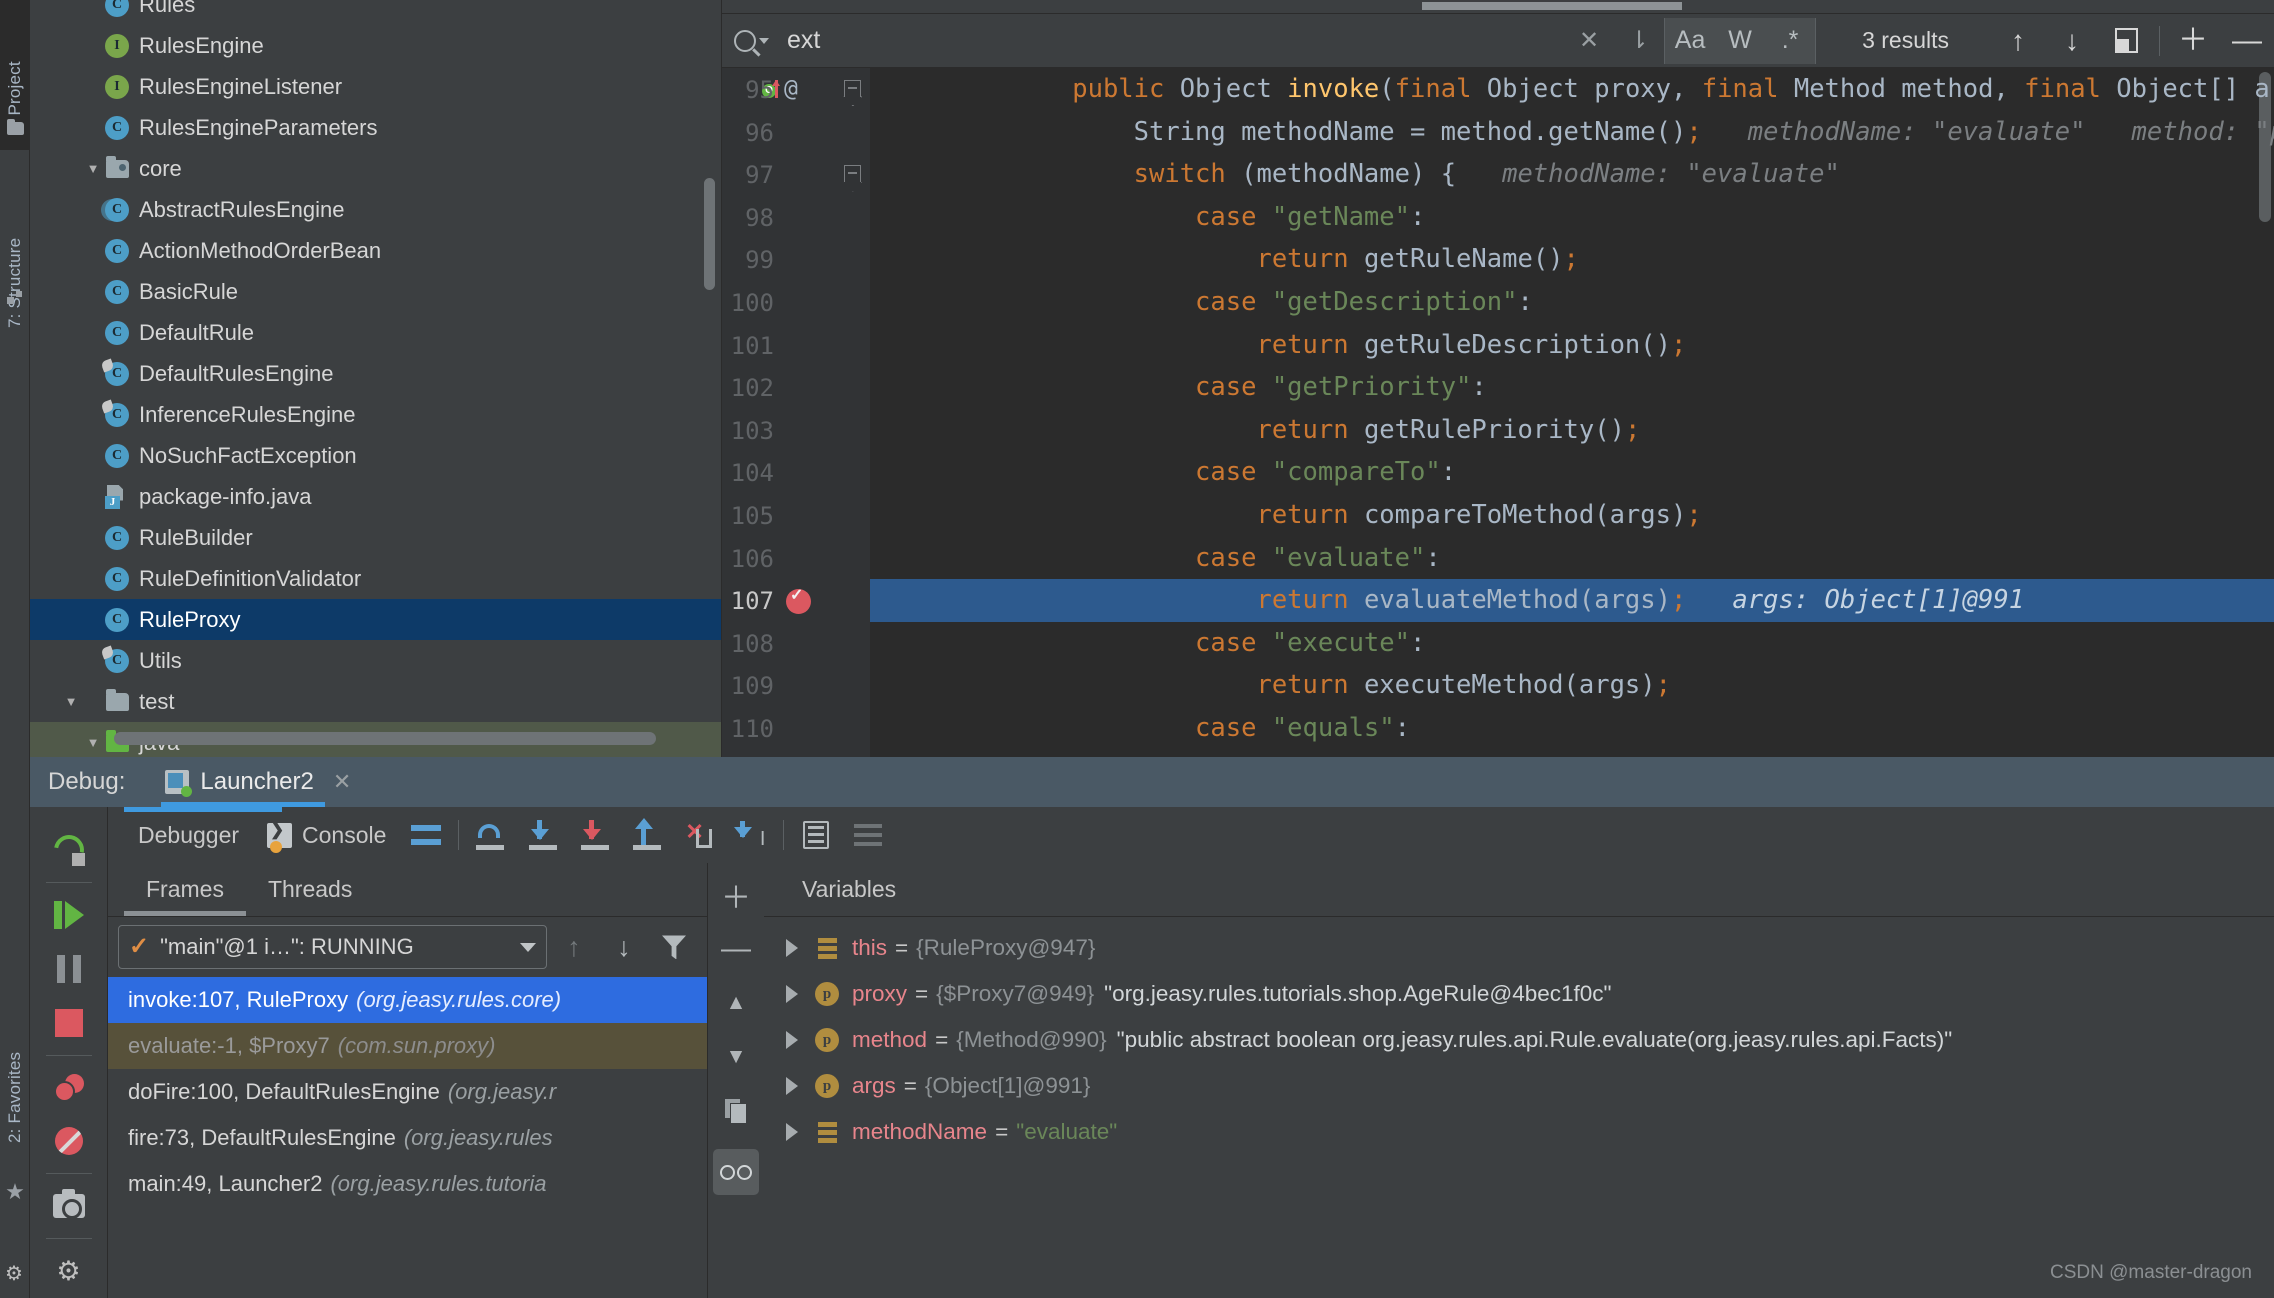  I want to click on thread-selector: ✓ "main"@1 i…": RUNNING, so click(332, 947).